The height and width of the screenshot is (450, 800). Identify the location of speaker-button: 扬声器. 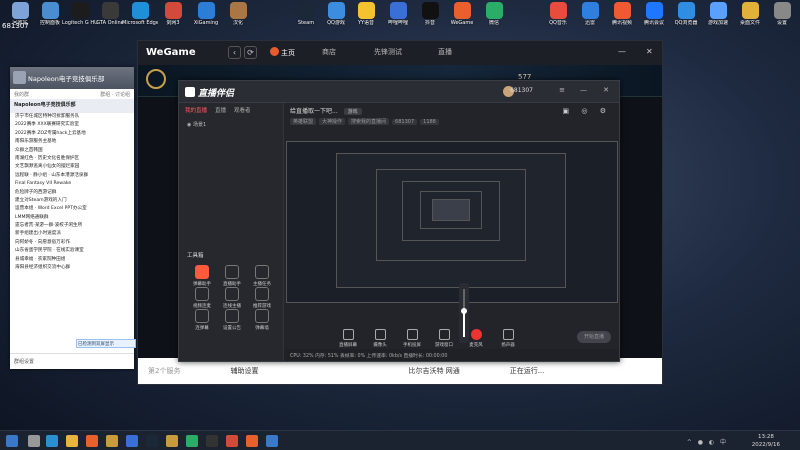
(508, 338).